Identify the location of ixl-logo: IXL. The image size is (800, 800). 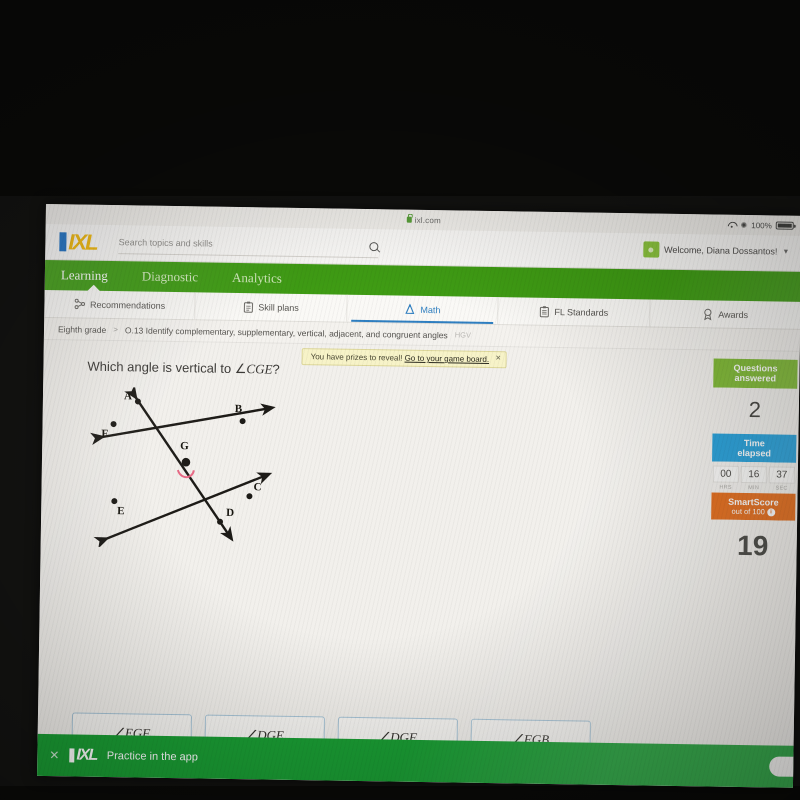
(78, 241).